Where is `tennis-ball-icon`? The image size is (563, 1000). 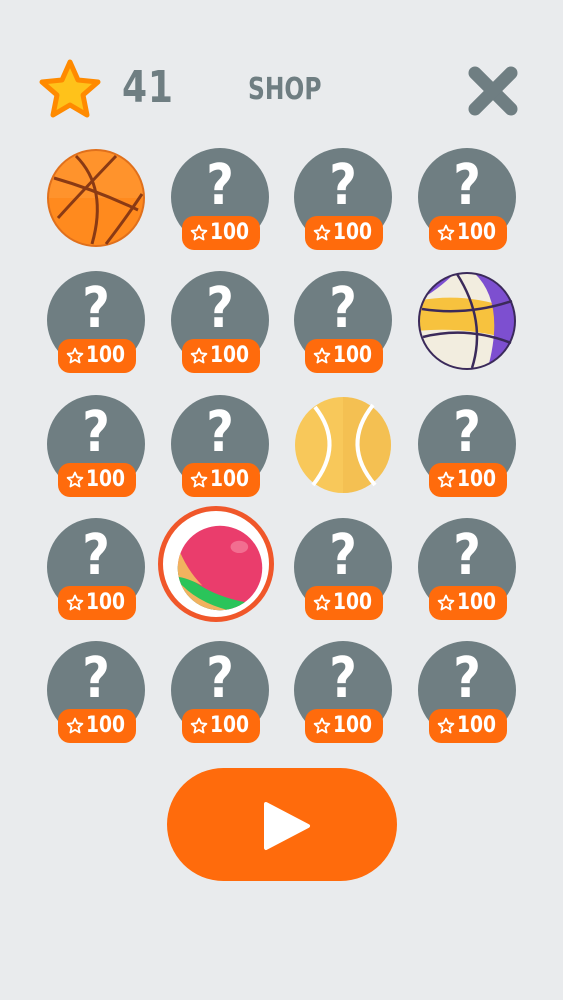
tennis-ball-icon is located at coordinates (343, 445).